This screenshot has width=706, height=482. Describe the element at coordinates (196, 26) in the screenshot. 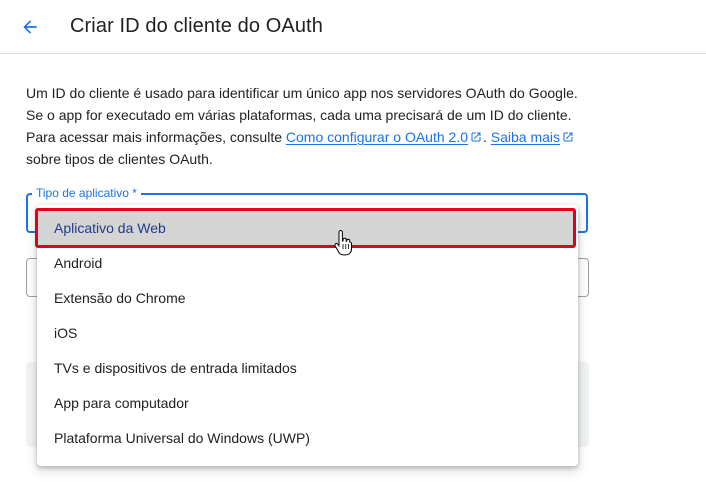

I see `page-title: Criar ID do cliente do OAuth` at that location.